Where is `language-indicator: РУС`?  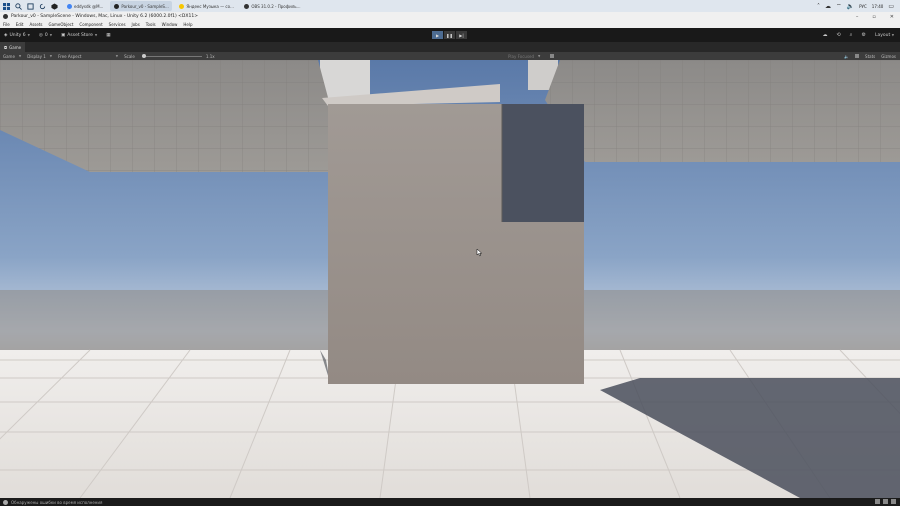
language-indicator: РУС is located at coordinates (863, 6).